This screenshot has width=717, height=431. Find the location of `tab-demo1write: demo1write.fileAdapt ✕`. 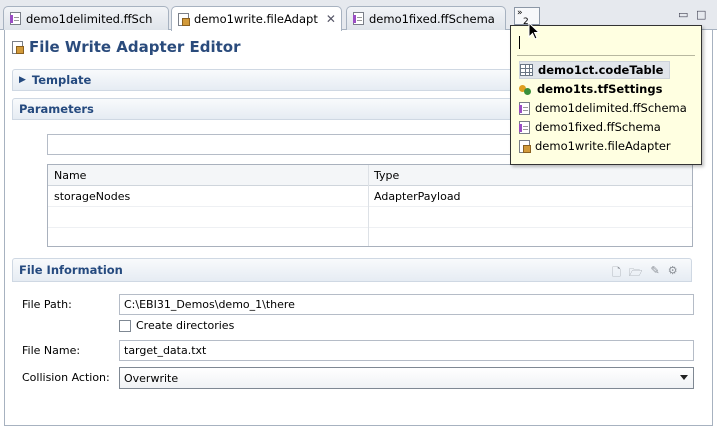

tab-demo1write: demo1write.fileAdapt ✕ is located at coordinates (256, 18).